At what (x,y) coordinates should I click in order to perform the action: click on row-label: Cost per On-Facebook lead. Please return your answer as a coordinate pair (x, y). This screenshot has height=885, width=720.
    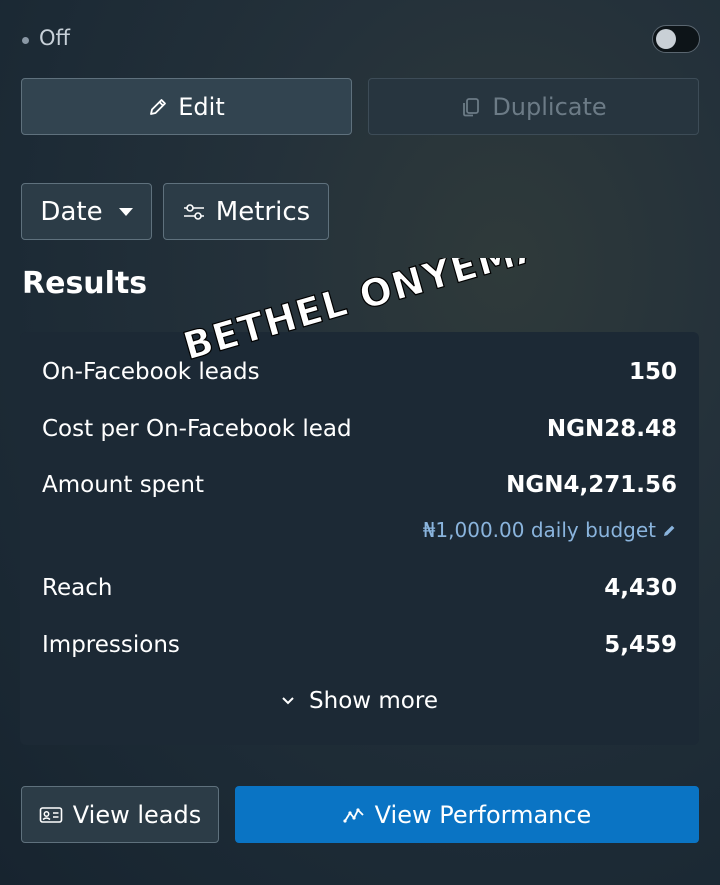
    Looking at the image, I should click on (197, 429).